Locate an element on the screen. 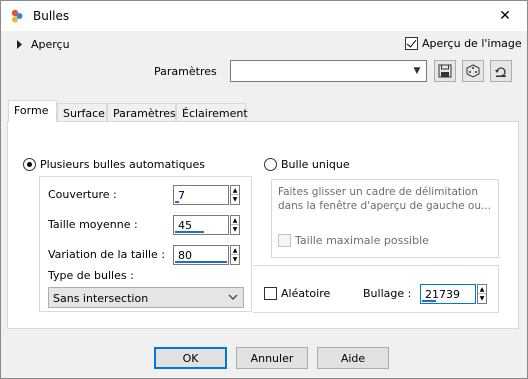  coverage-stepper: ▲ ▼ is located at coordinates (235, 195).